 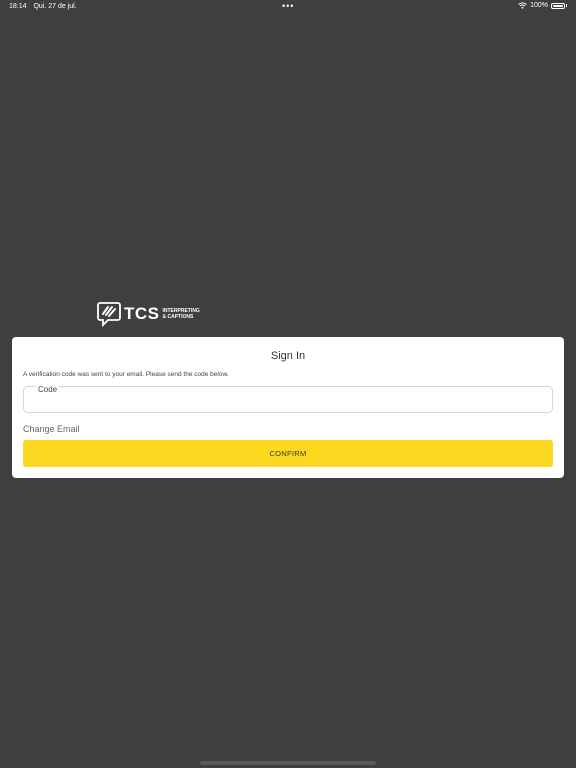 I want to click on tcs-logo: TCS INTERPRETING & CAPTIONS, so click(x=148, y=314).